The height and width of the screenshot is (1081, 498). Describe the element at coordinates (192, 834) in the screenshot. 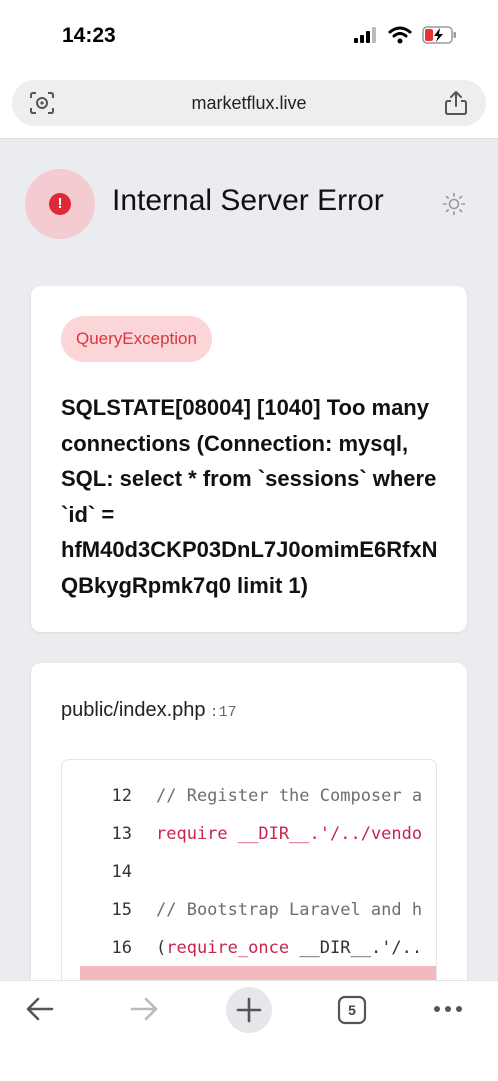

I see `code-keyword: require` at that location.